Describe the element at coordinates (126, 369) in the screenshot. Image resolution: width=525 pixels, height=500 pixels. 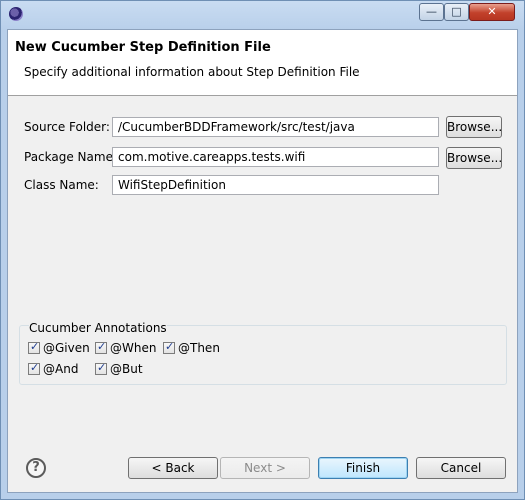
I see `but-checkbox-label: @But` at that location.